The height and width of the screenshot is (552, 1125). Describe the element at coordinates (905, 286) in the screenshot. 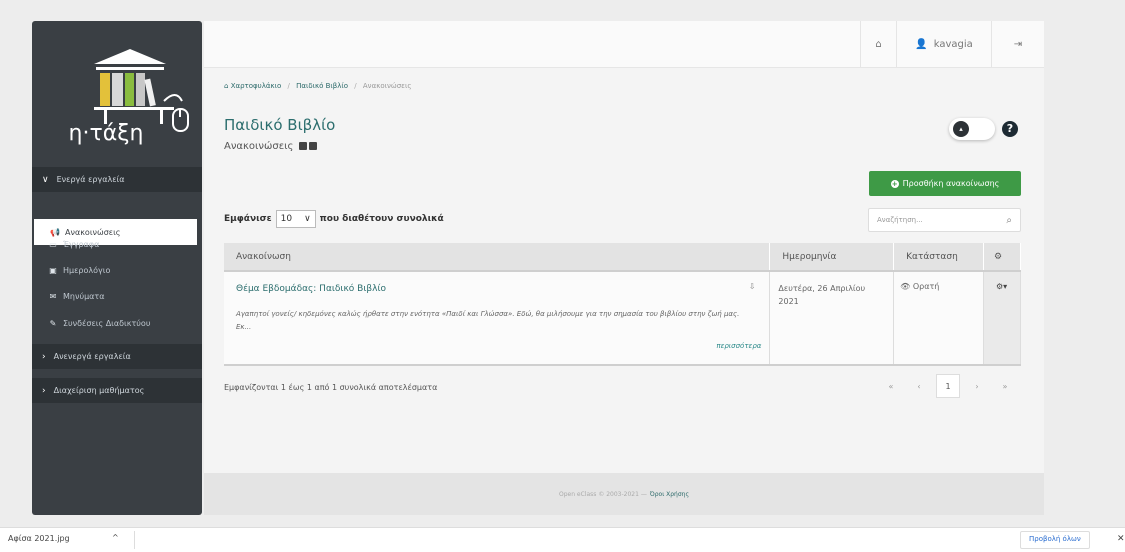

I see `eye-icon: 👁` at that location.